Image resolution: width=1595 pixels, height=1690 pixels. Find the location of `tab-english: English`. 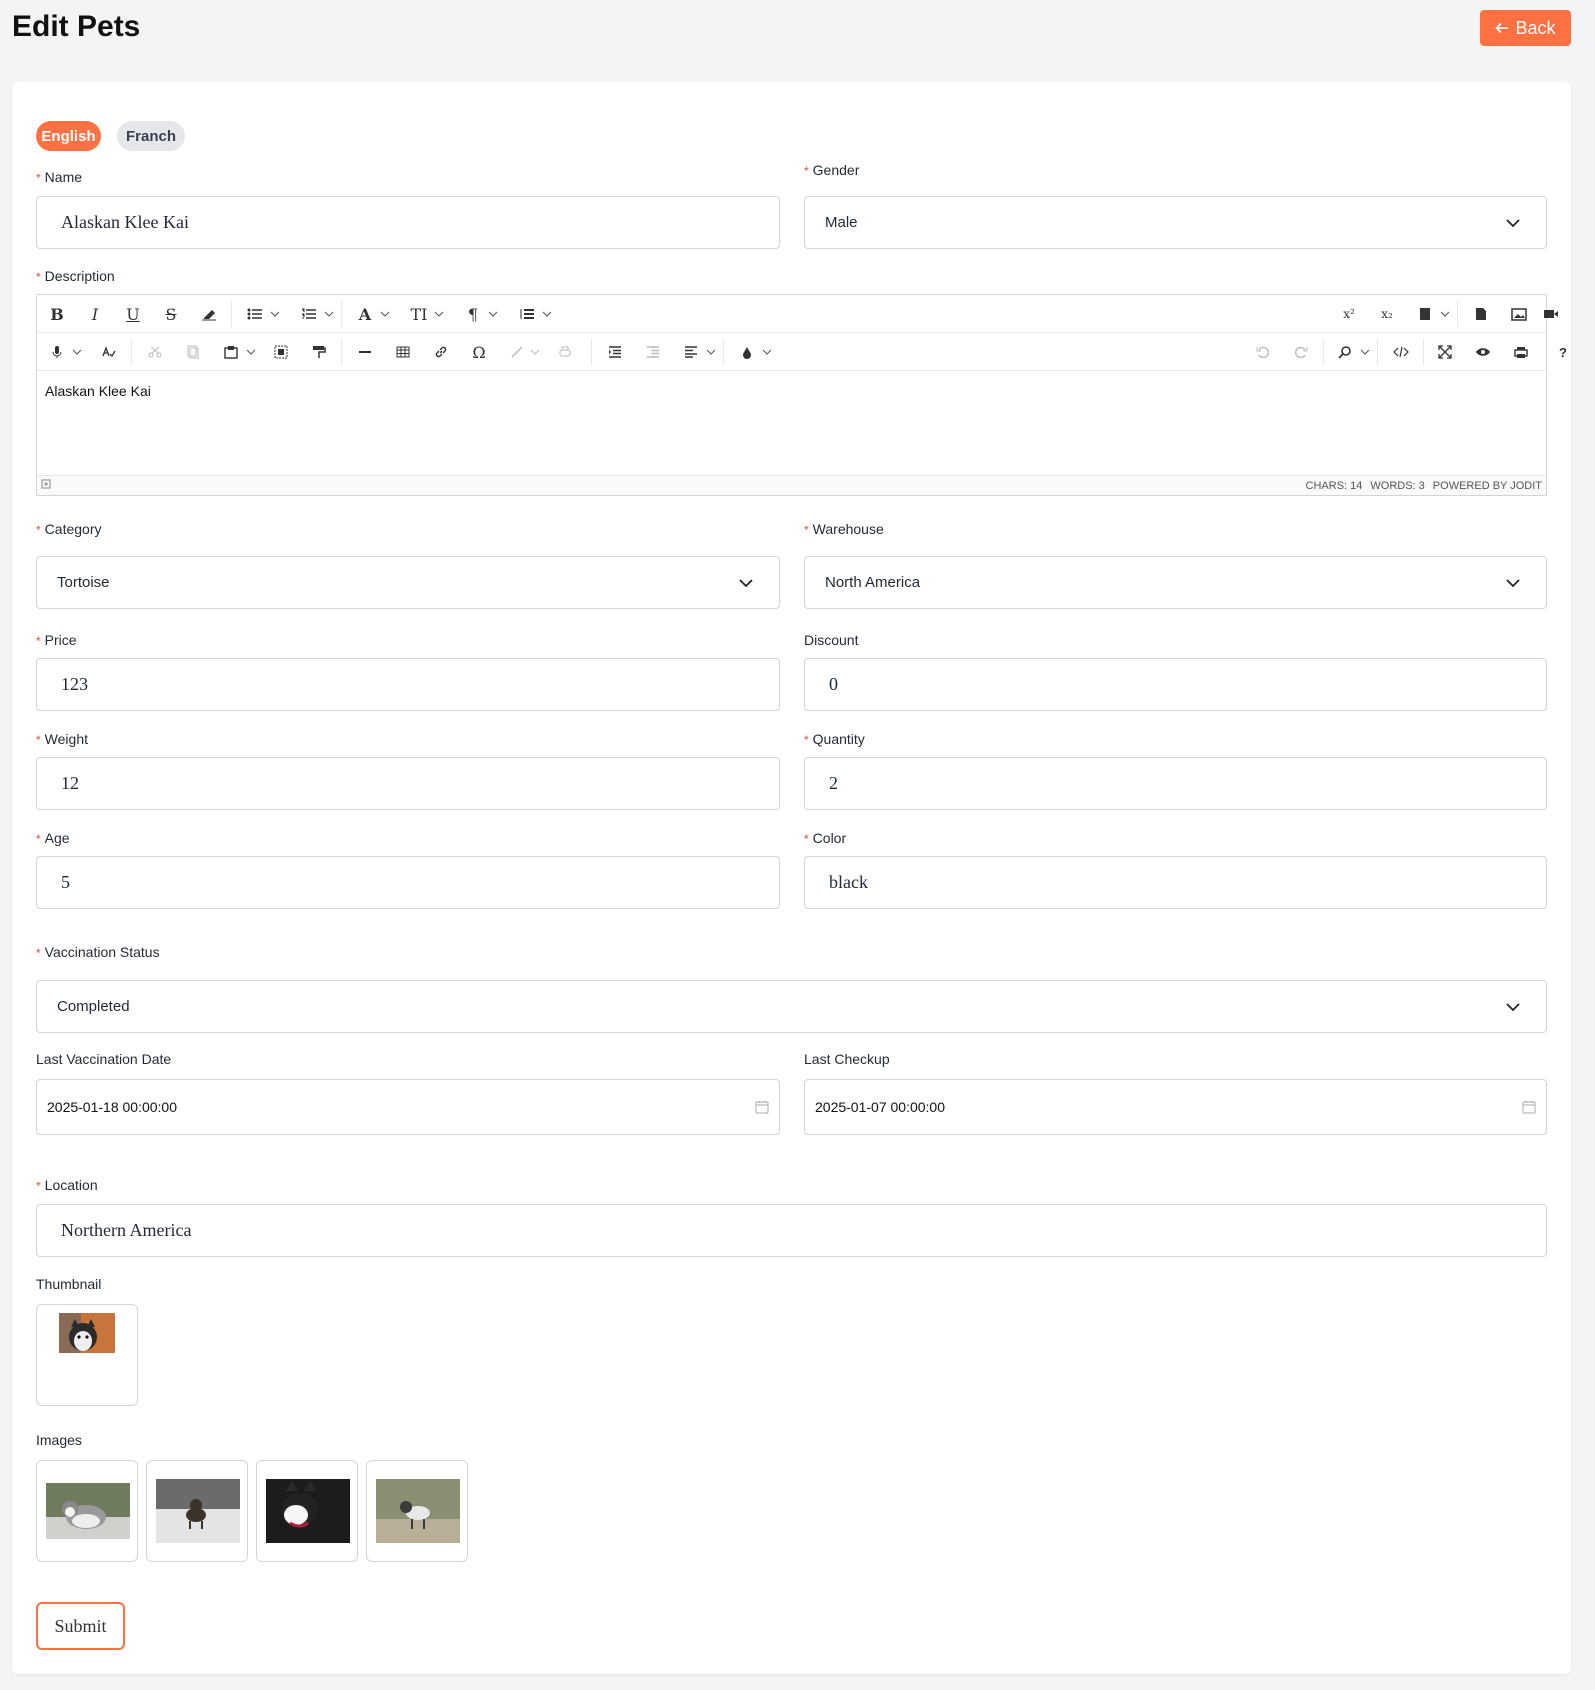

tab-english: English is located at coordinates (68, 136).